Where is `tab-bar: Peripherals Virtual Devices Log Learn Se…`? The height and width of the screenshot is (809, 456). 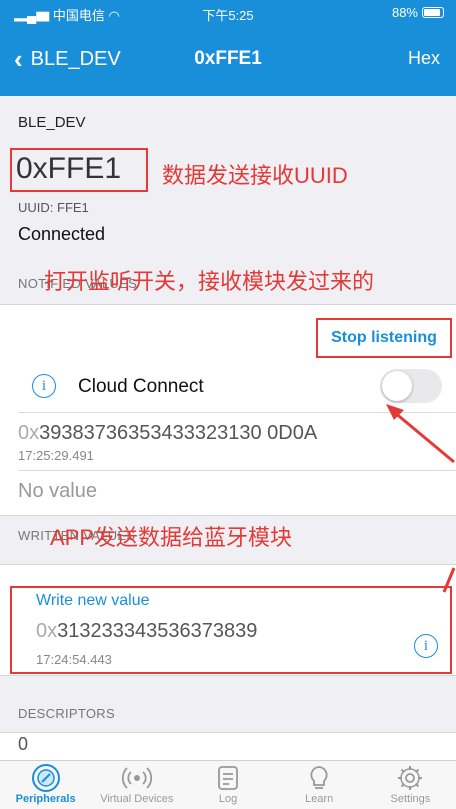
tab-bar: Peripherals Virtual Devices Log Learn Se… is located at coordinates (228, 784).